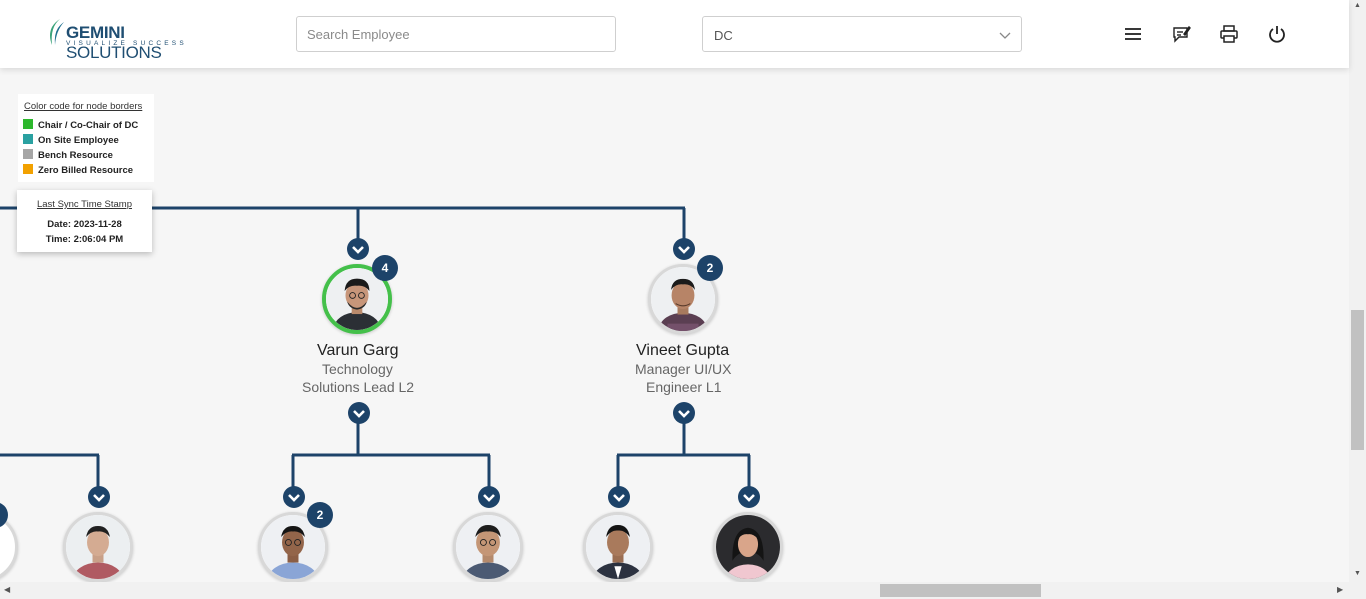 This screenshot has height=599, width=1366. I want to click on expand-toggle-varun-top, so click(358, 249).